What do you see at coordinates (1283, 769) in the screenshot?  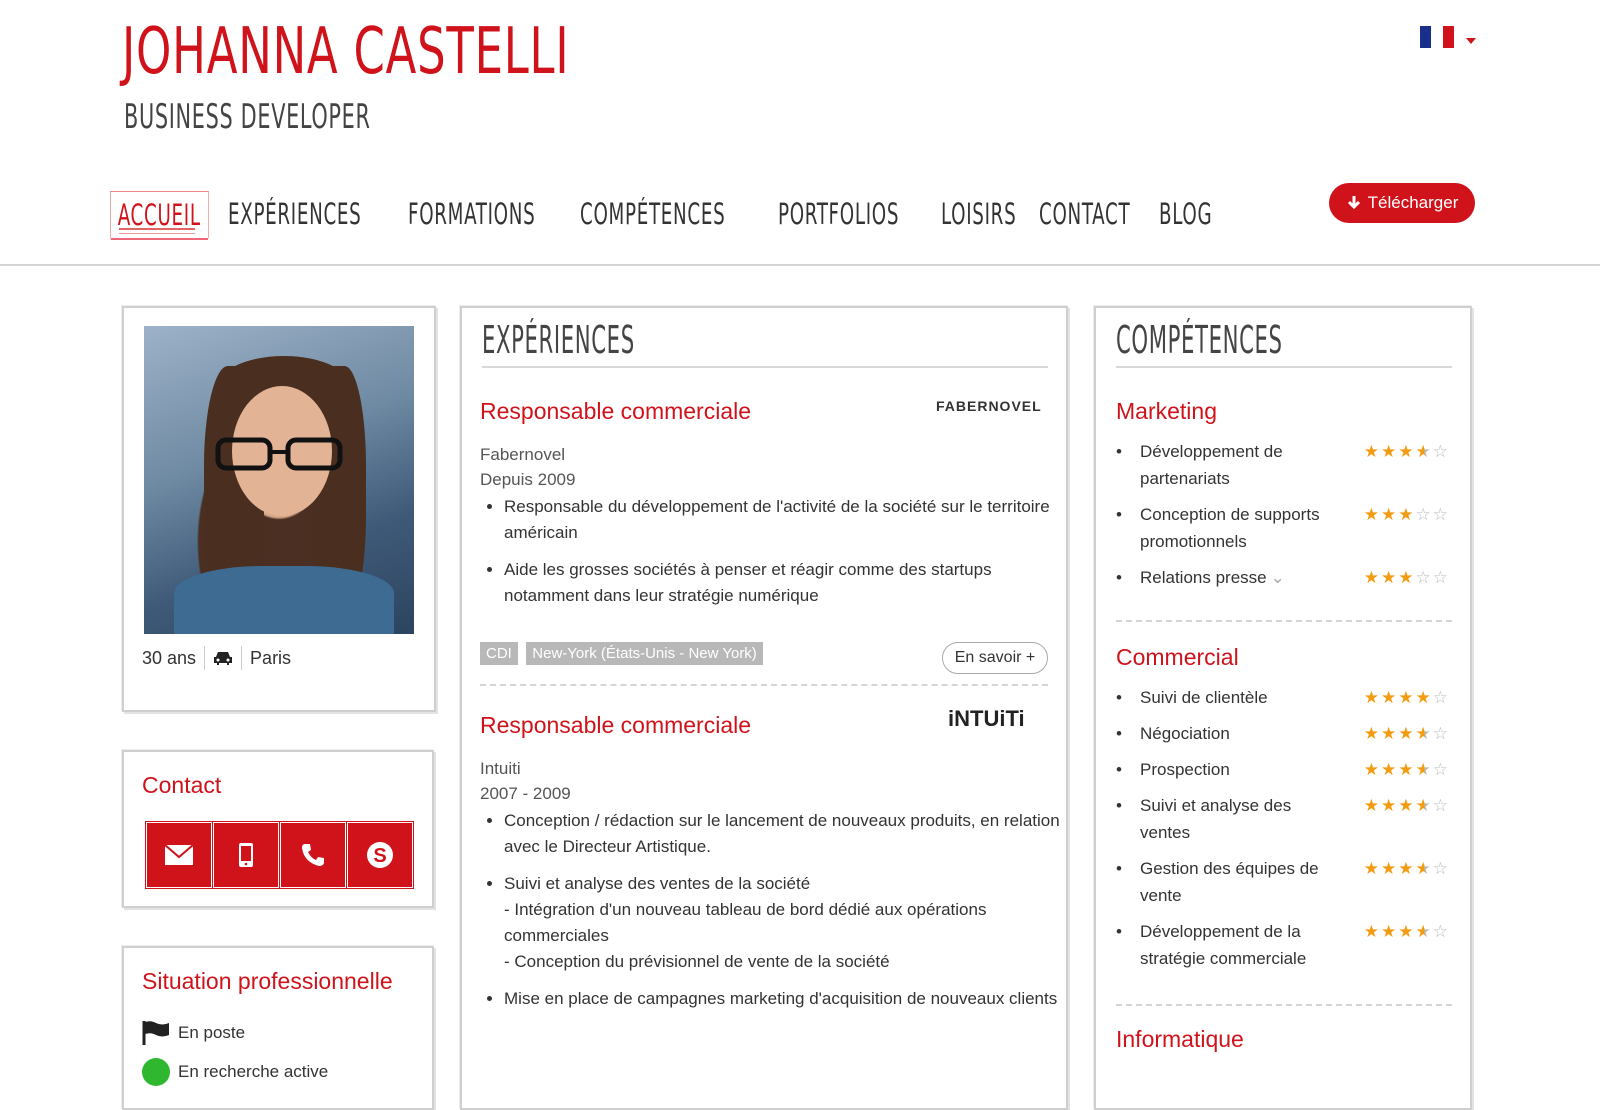 I see `skill-row: • Prospection ★★★★☆` at bounding box center [1283, 769].